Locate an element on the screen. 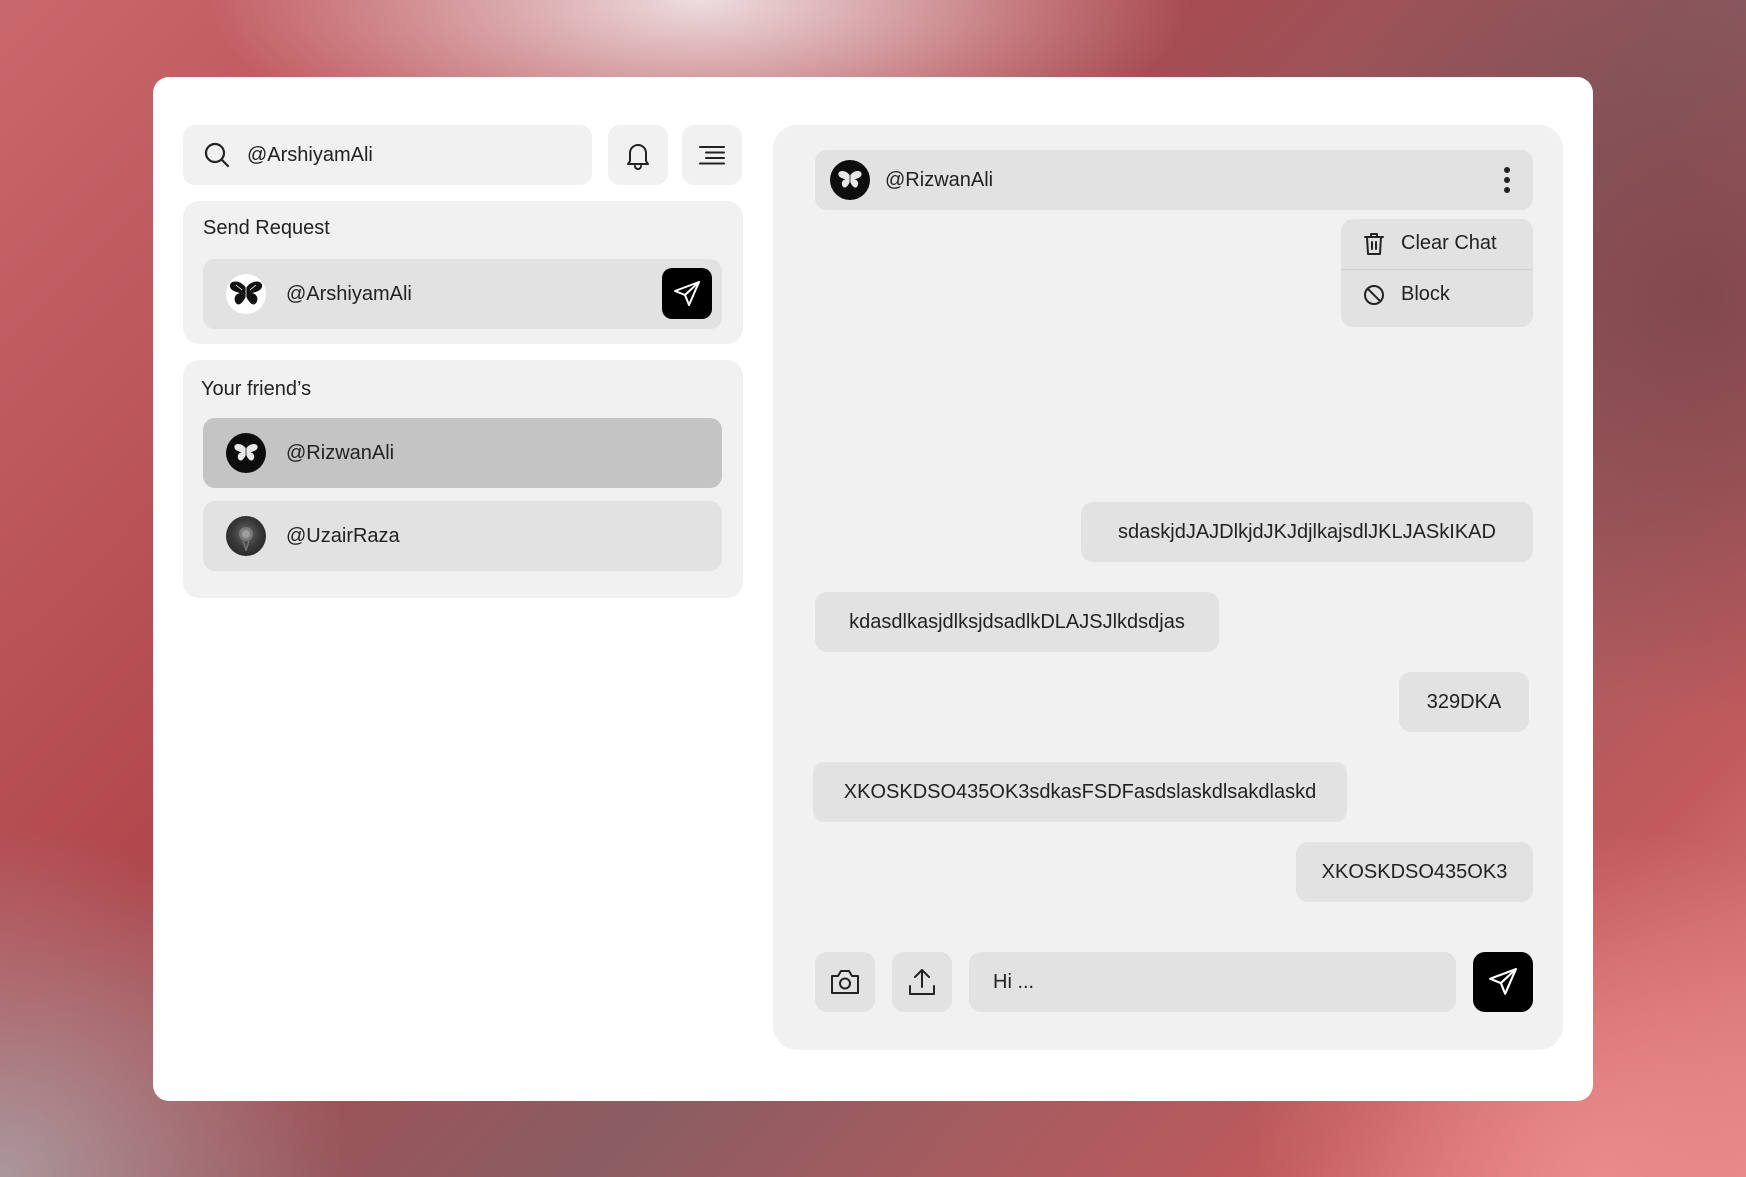 The width and height of the screenshot is (1746, 1177). menu-button is located at coordinates (712, 155).